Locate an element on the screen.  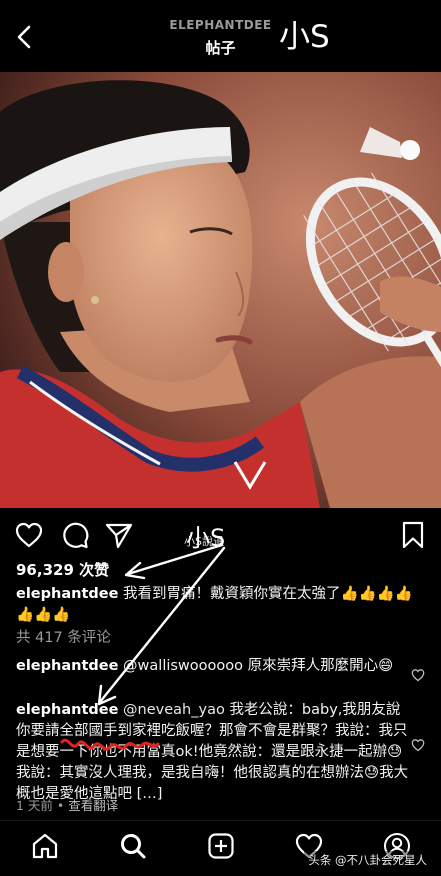
comment-item: elephantdee @walliswoooooo 原來崇拜人那麼開心😄 is located at coordinates (213, 666).